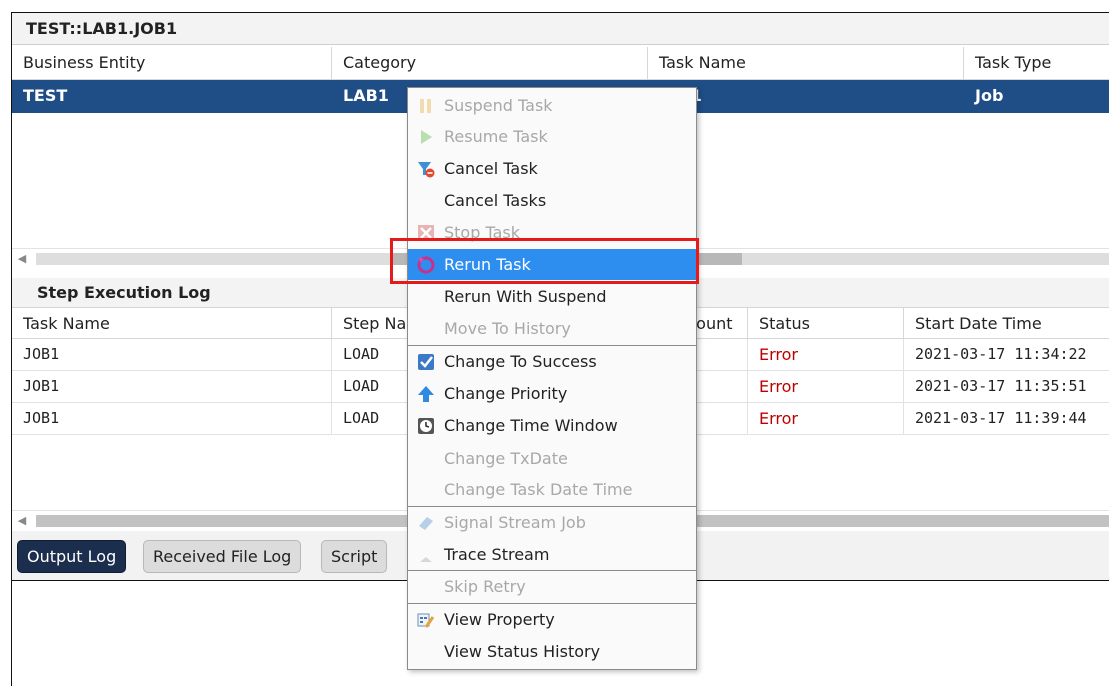  I want to click on menu-item-change-priority: Change Priority, so click(552, 393).